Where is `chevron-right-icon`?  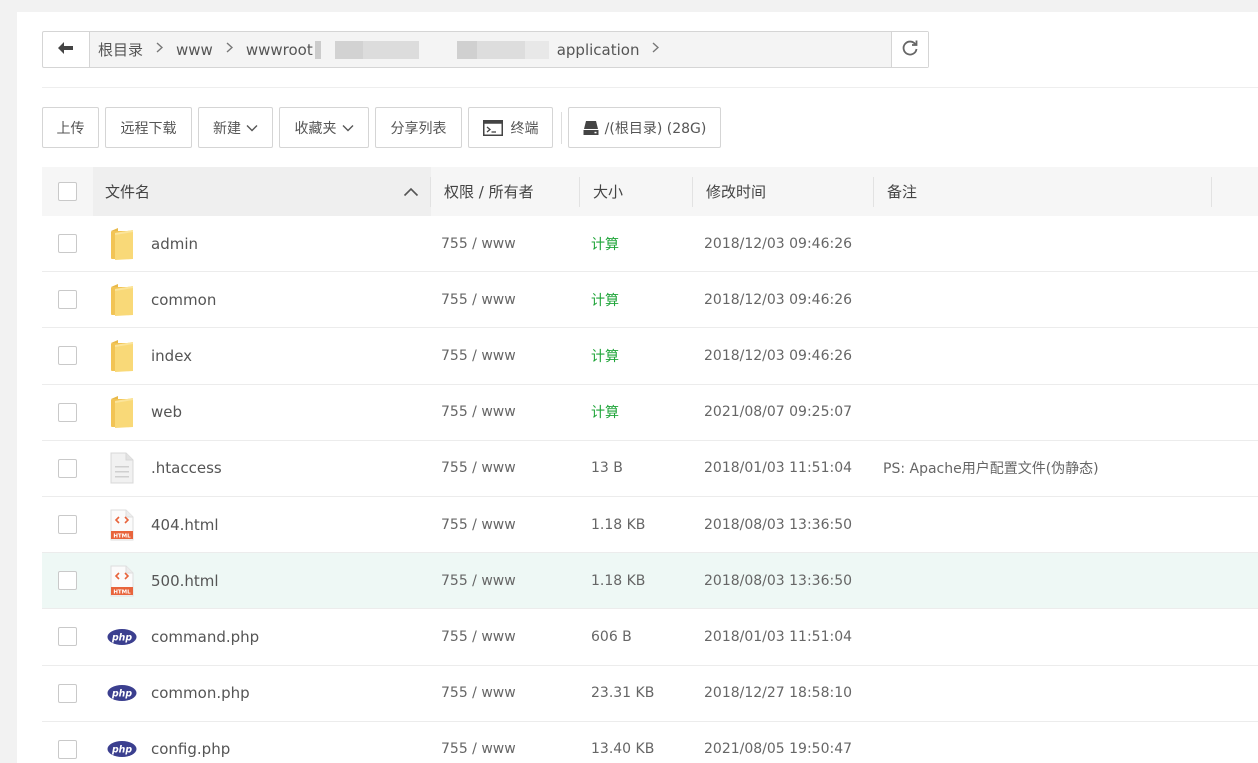 chevron-right-icon is located at coordinates (160, 49).